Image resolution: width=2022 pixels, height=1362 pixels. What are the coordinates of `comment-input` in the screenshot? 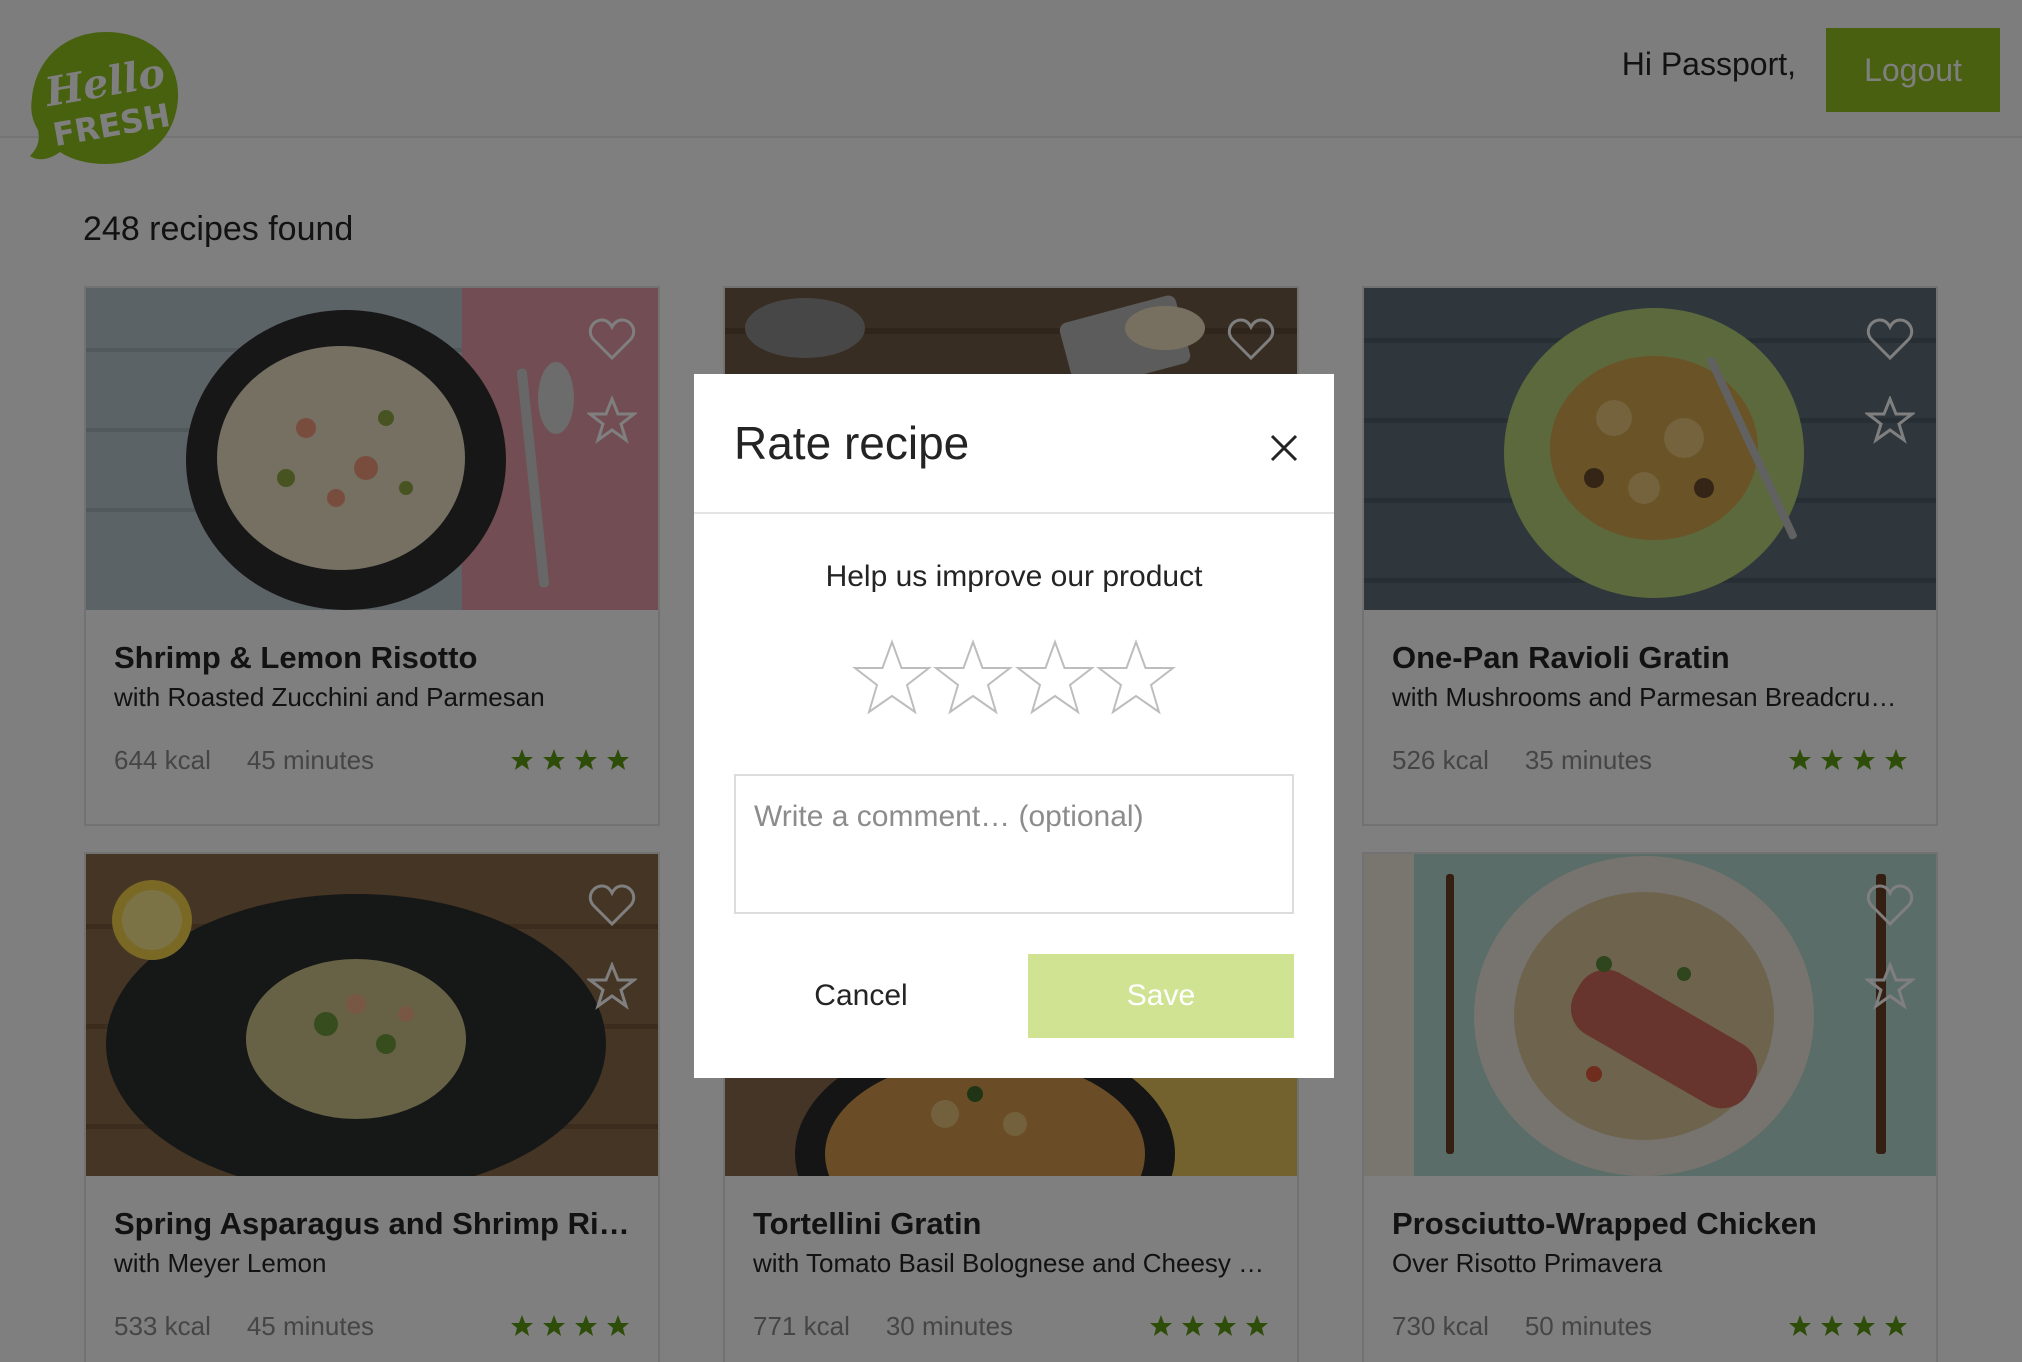 It's located at (1014, 844).